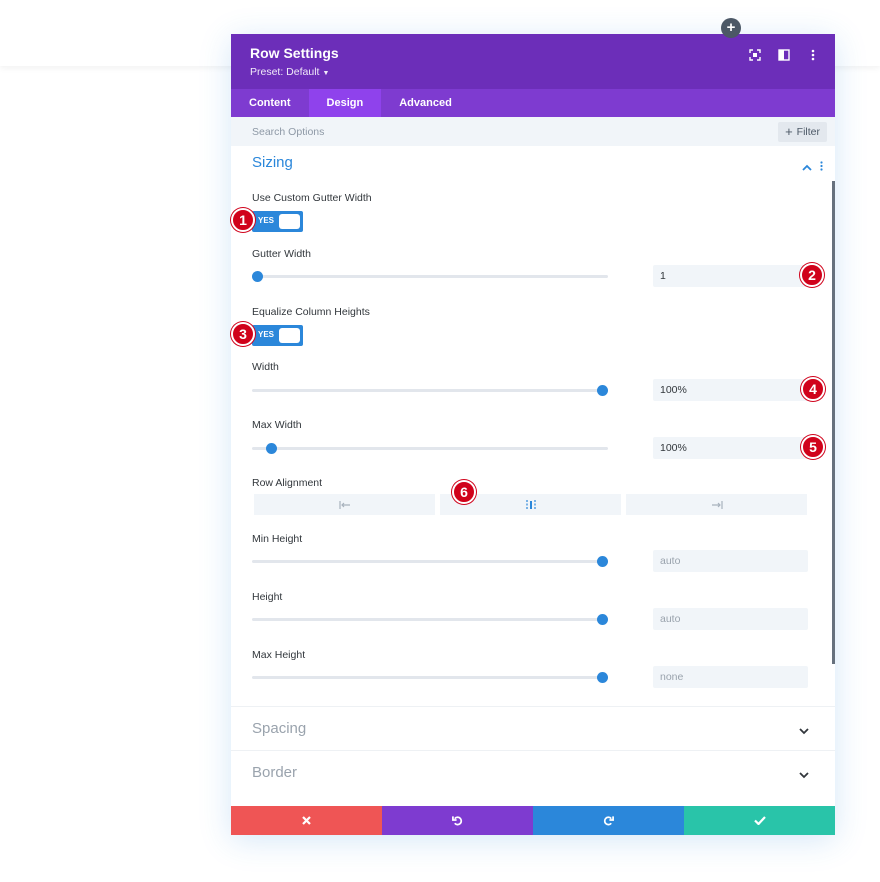  I want to click on undo-icon, so click(457, 821).